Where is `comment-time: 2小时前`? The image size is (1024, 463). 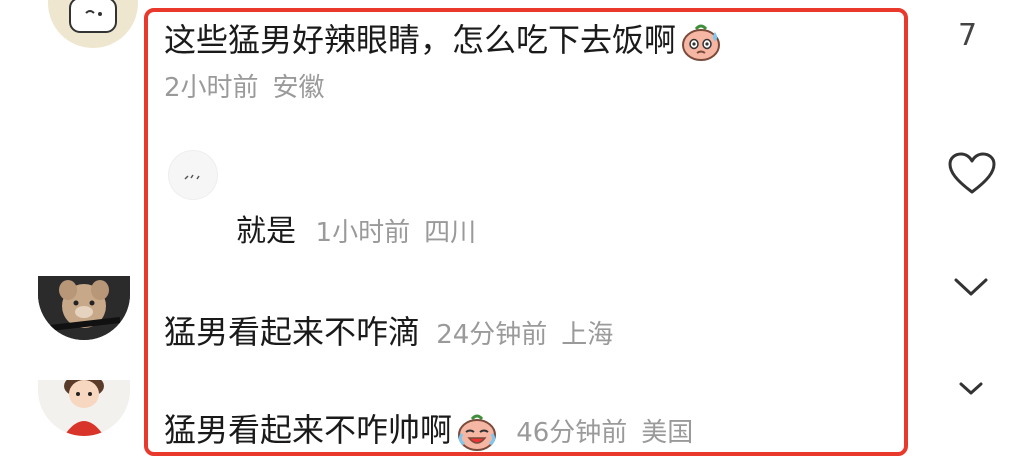
comment-time: 2小时前 is located at coordinates (211, 88).